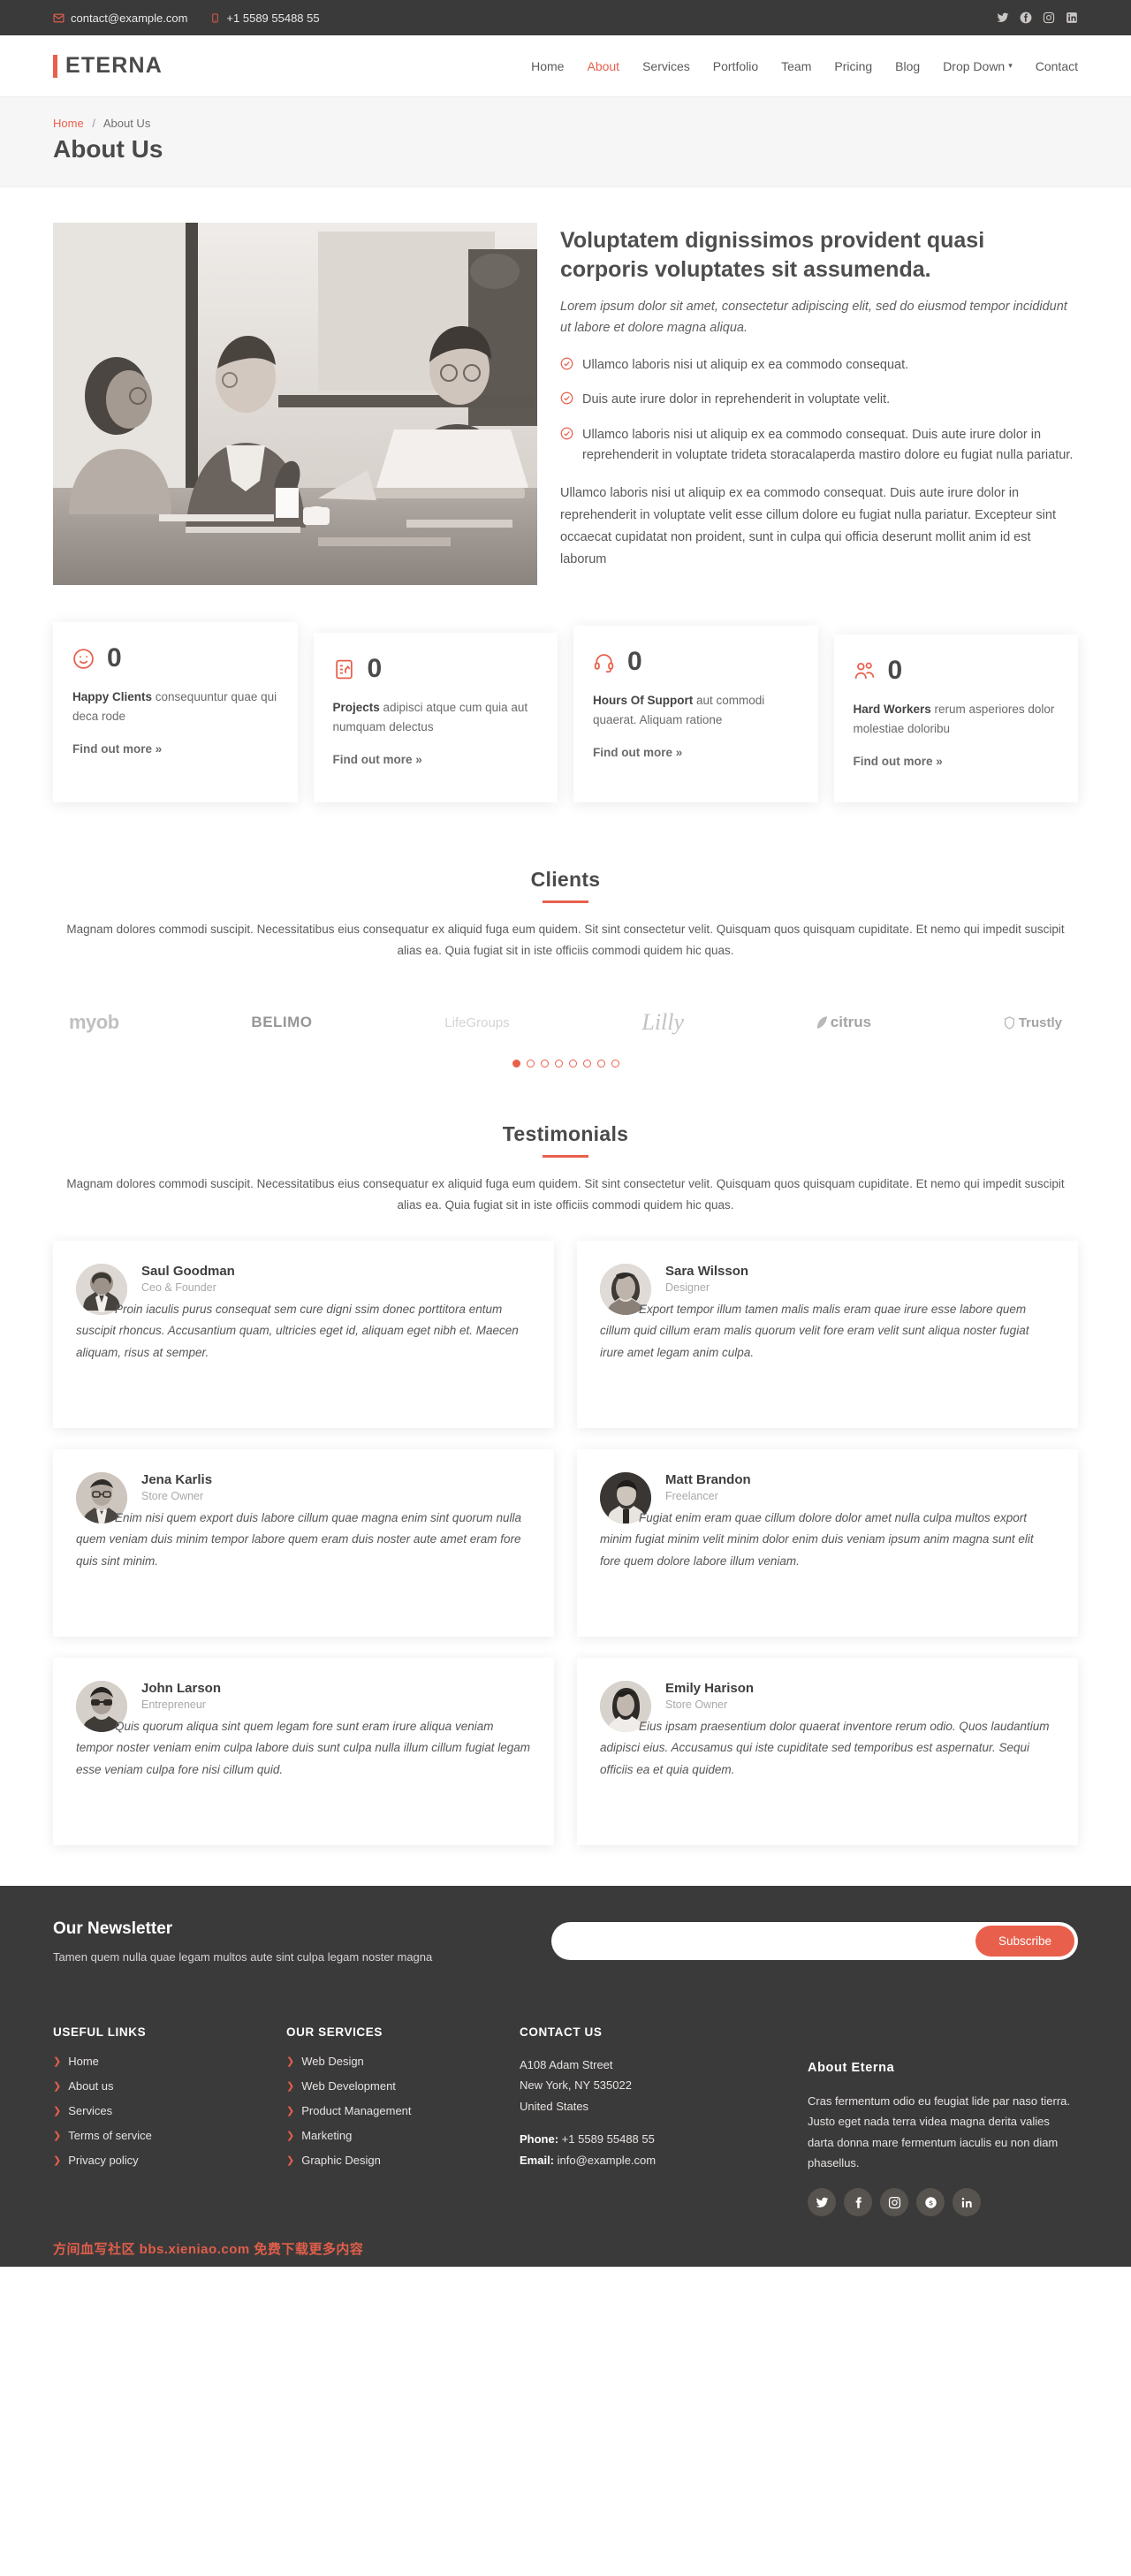 The height and width of the screenshot is (2576, 1131). I want to click on skype-icon: S, so click(930, 2202).